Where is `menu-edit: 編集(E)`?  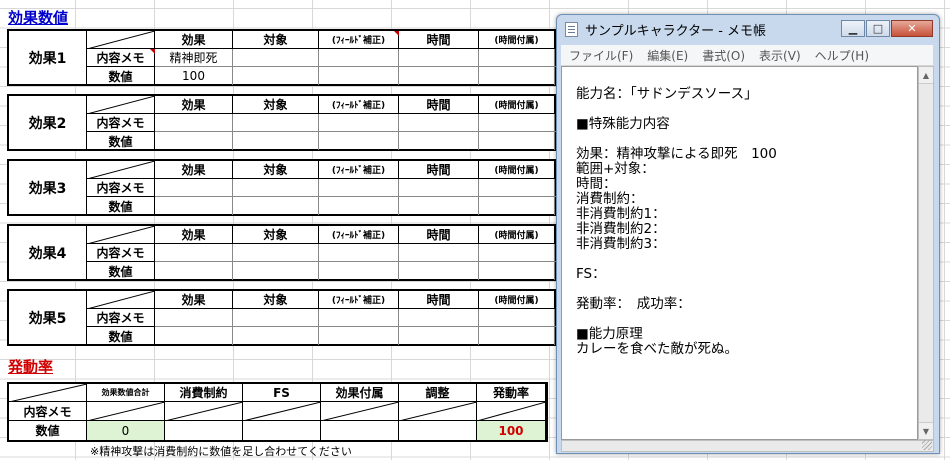
menu-edit: 編集(E) is located at coordinates (667, 55).